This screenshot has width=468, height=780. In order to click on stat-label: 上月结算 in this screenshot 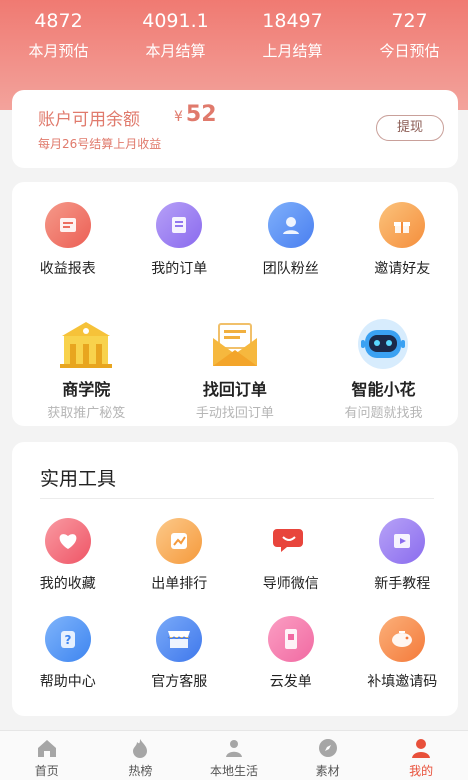, I will do `click(292, 51)`.